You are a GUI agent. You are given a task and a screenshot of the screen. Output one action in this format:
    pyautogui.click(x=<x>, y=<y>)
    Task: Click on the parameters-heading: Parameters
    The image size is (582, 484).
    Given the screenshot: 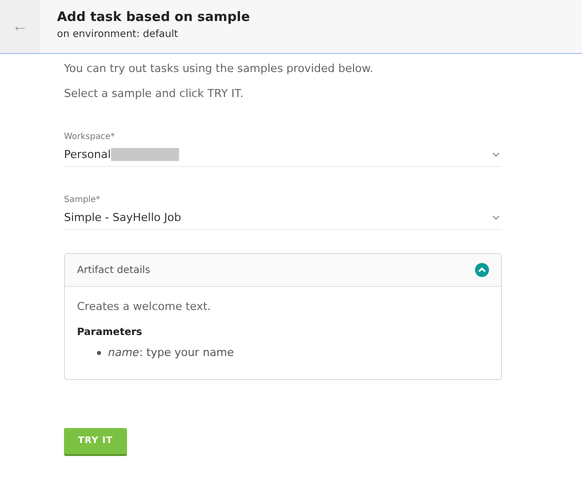 What is the action you would take?
    pyautogui.click(x=110, y=332)
    